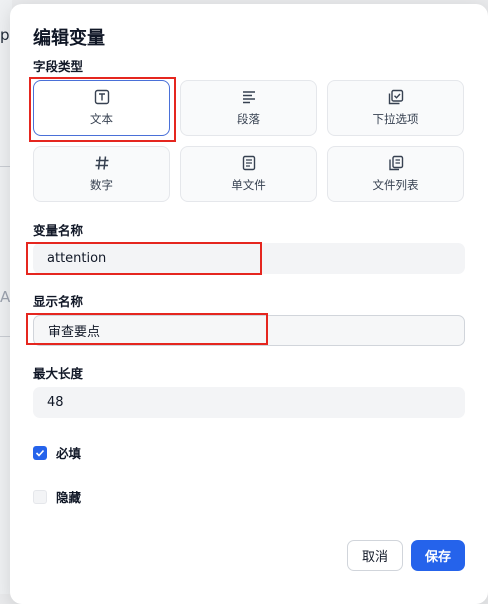 This screenshot has width=488, height=604. Describe the element at coordinates (58, 230) in the screenshot. I see `variable-name-label: 变量名称` at that location.